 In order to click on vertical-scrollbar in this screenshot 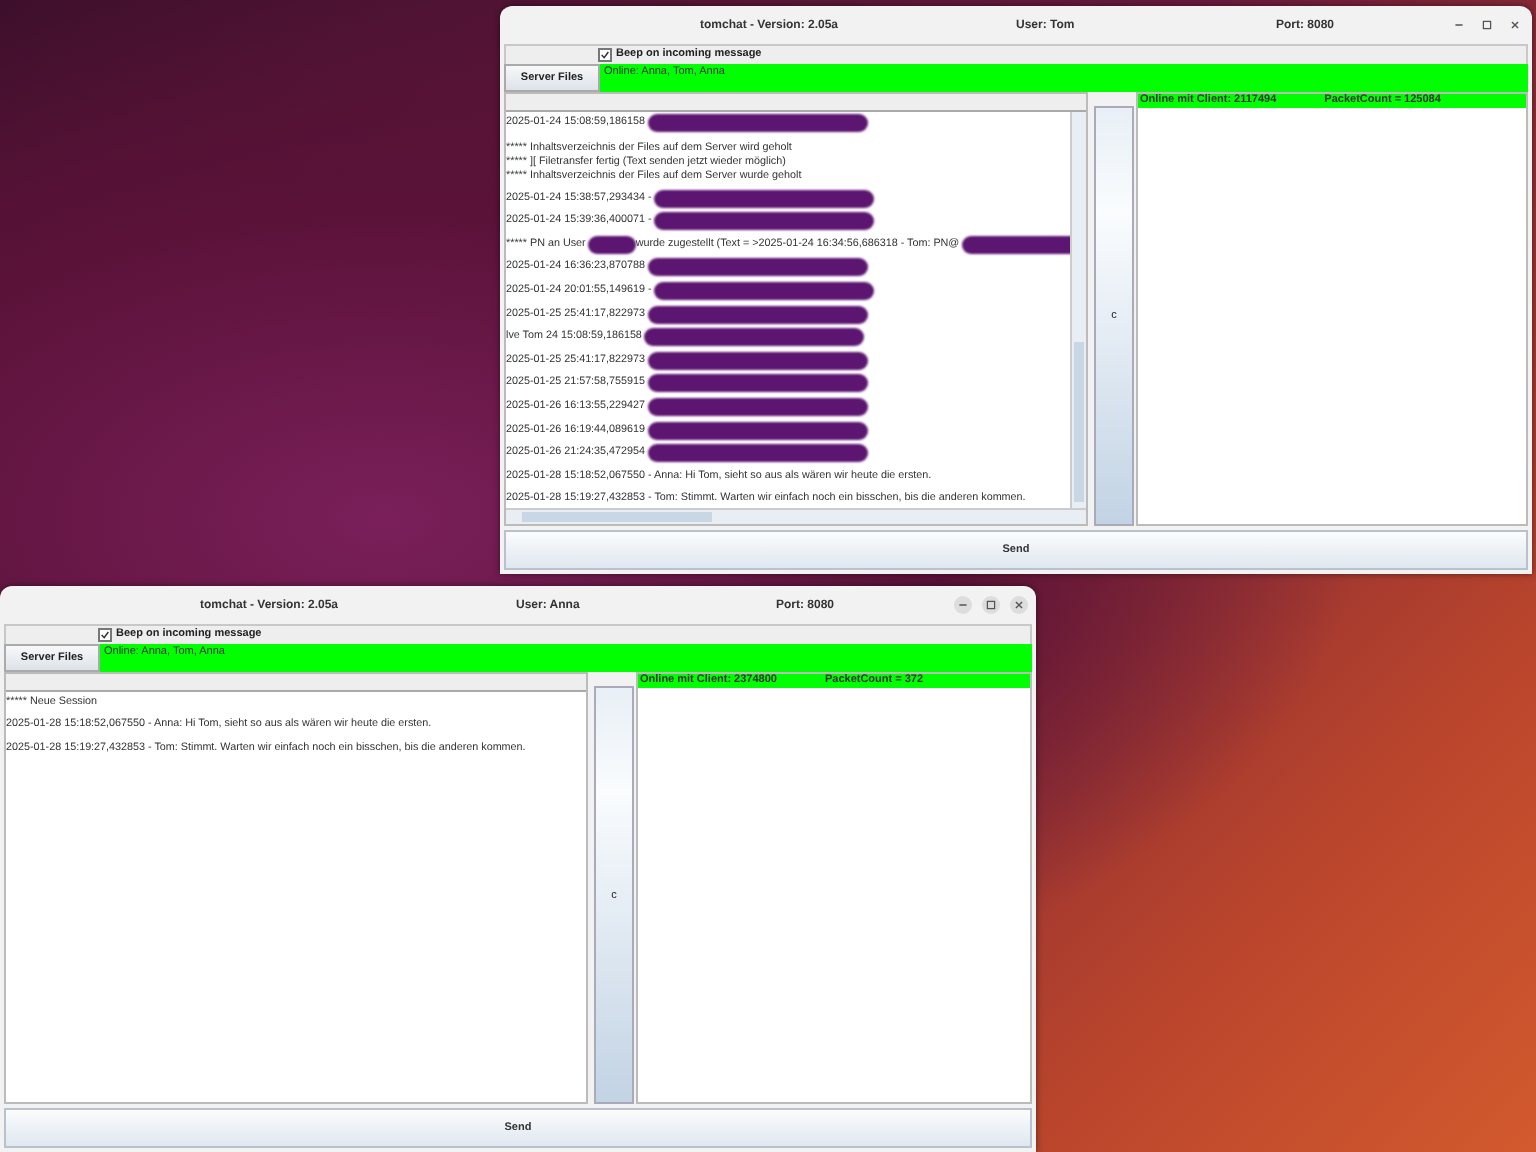, I will do `click(1078, 310)`.